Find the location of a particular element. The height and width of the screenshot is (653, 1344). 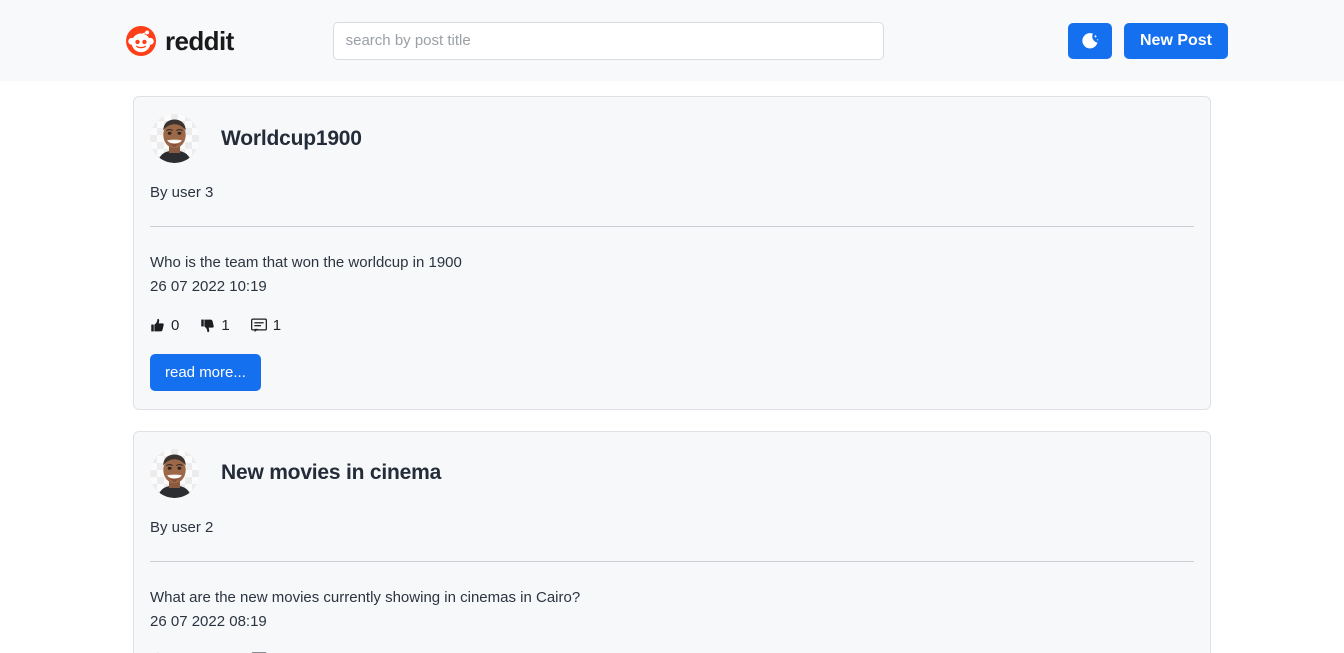

search-container is located at coordinates (608, 40).